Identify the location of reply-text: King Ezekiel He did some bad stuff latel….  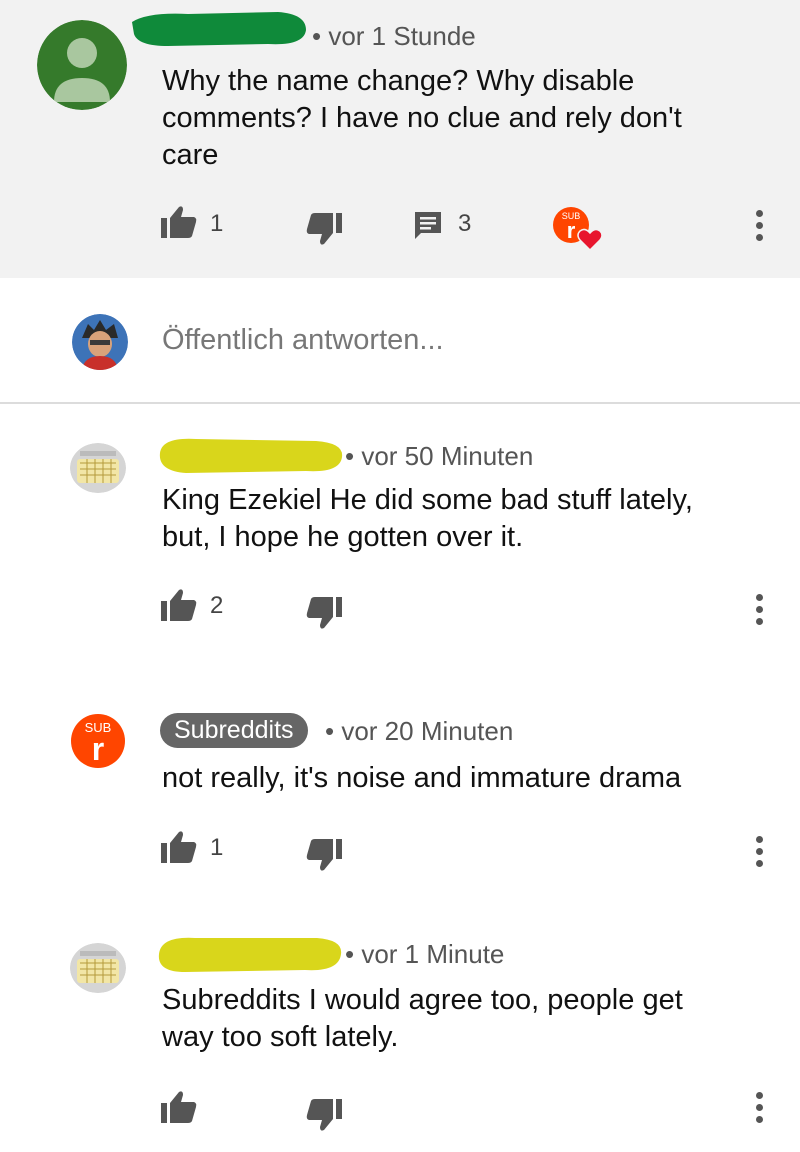
(427, 518).